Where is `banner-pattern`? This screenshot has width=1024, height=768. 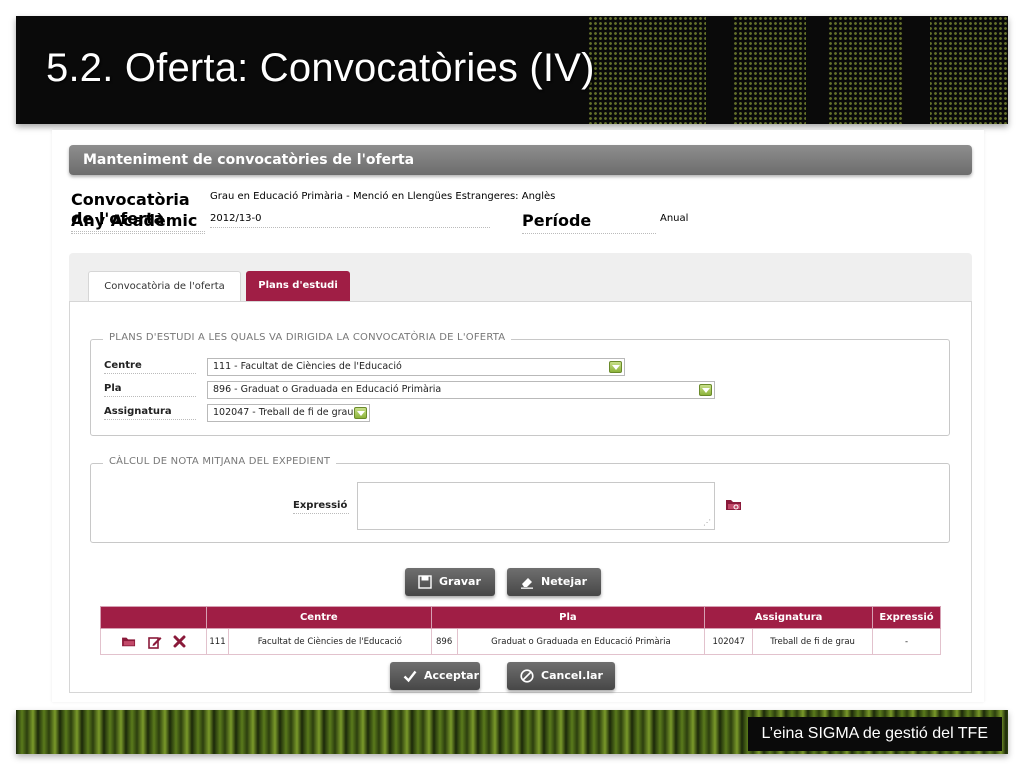 banner-pattern is located at coordinates (798, 70).